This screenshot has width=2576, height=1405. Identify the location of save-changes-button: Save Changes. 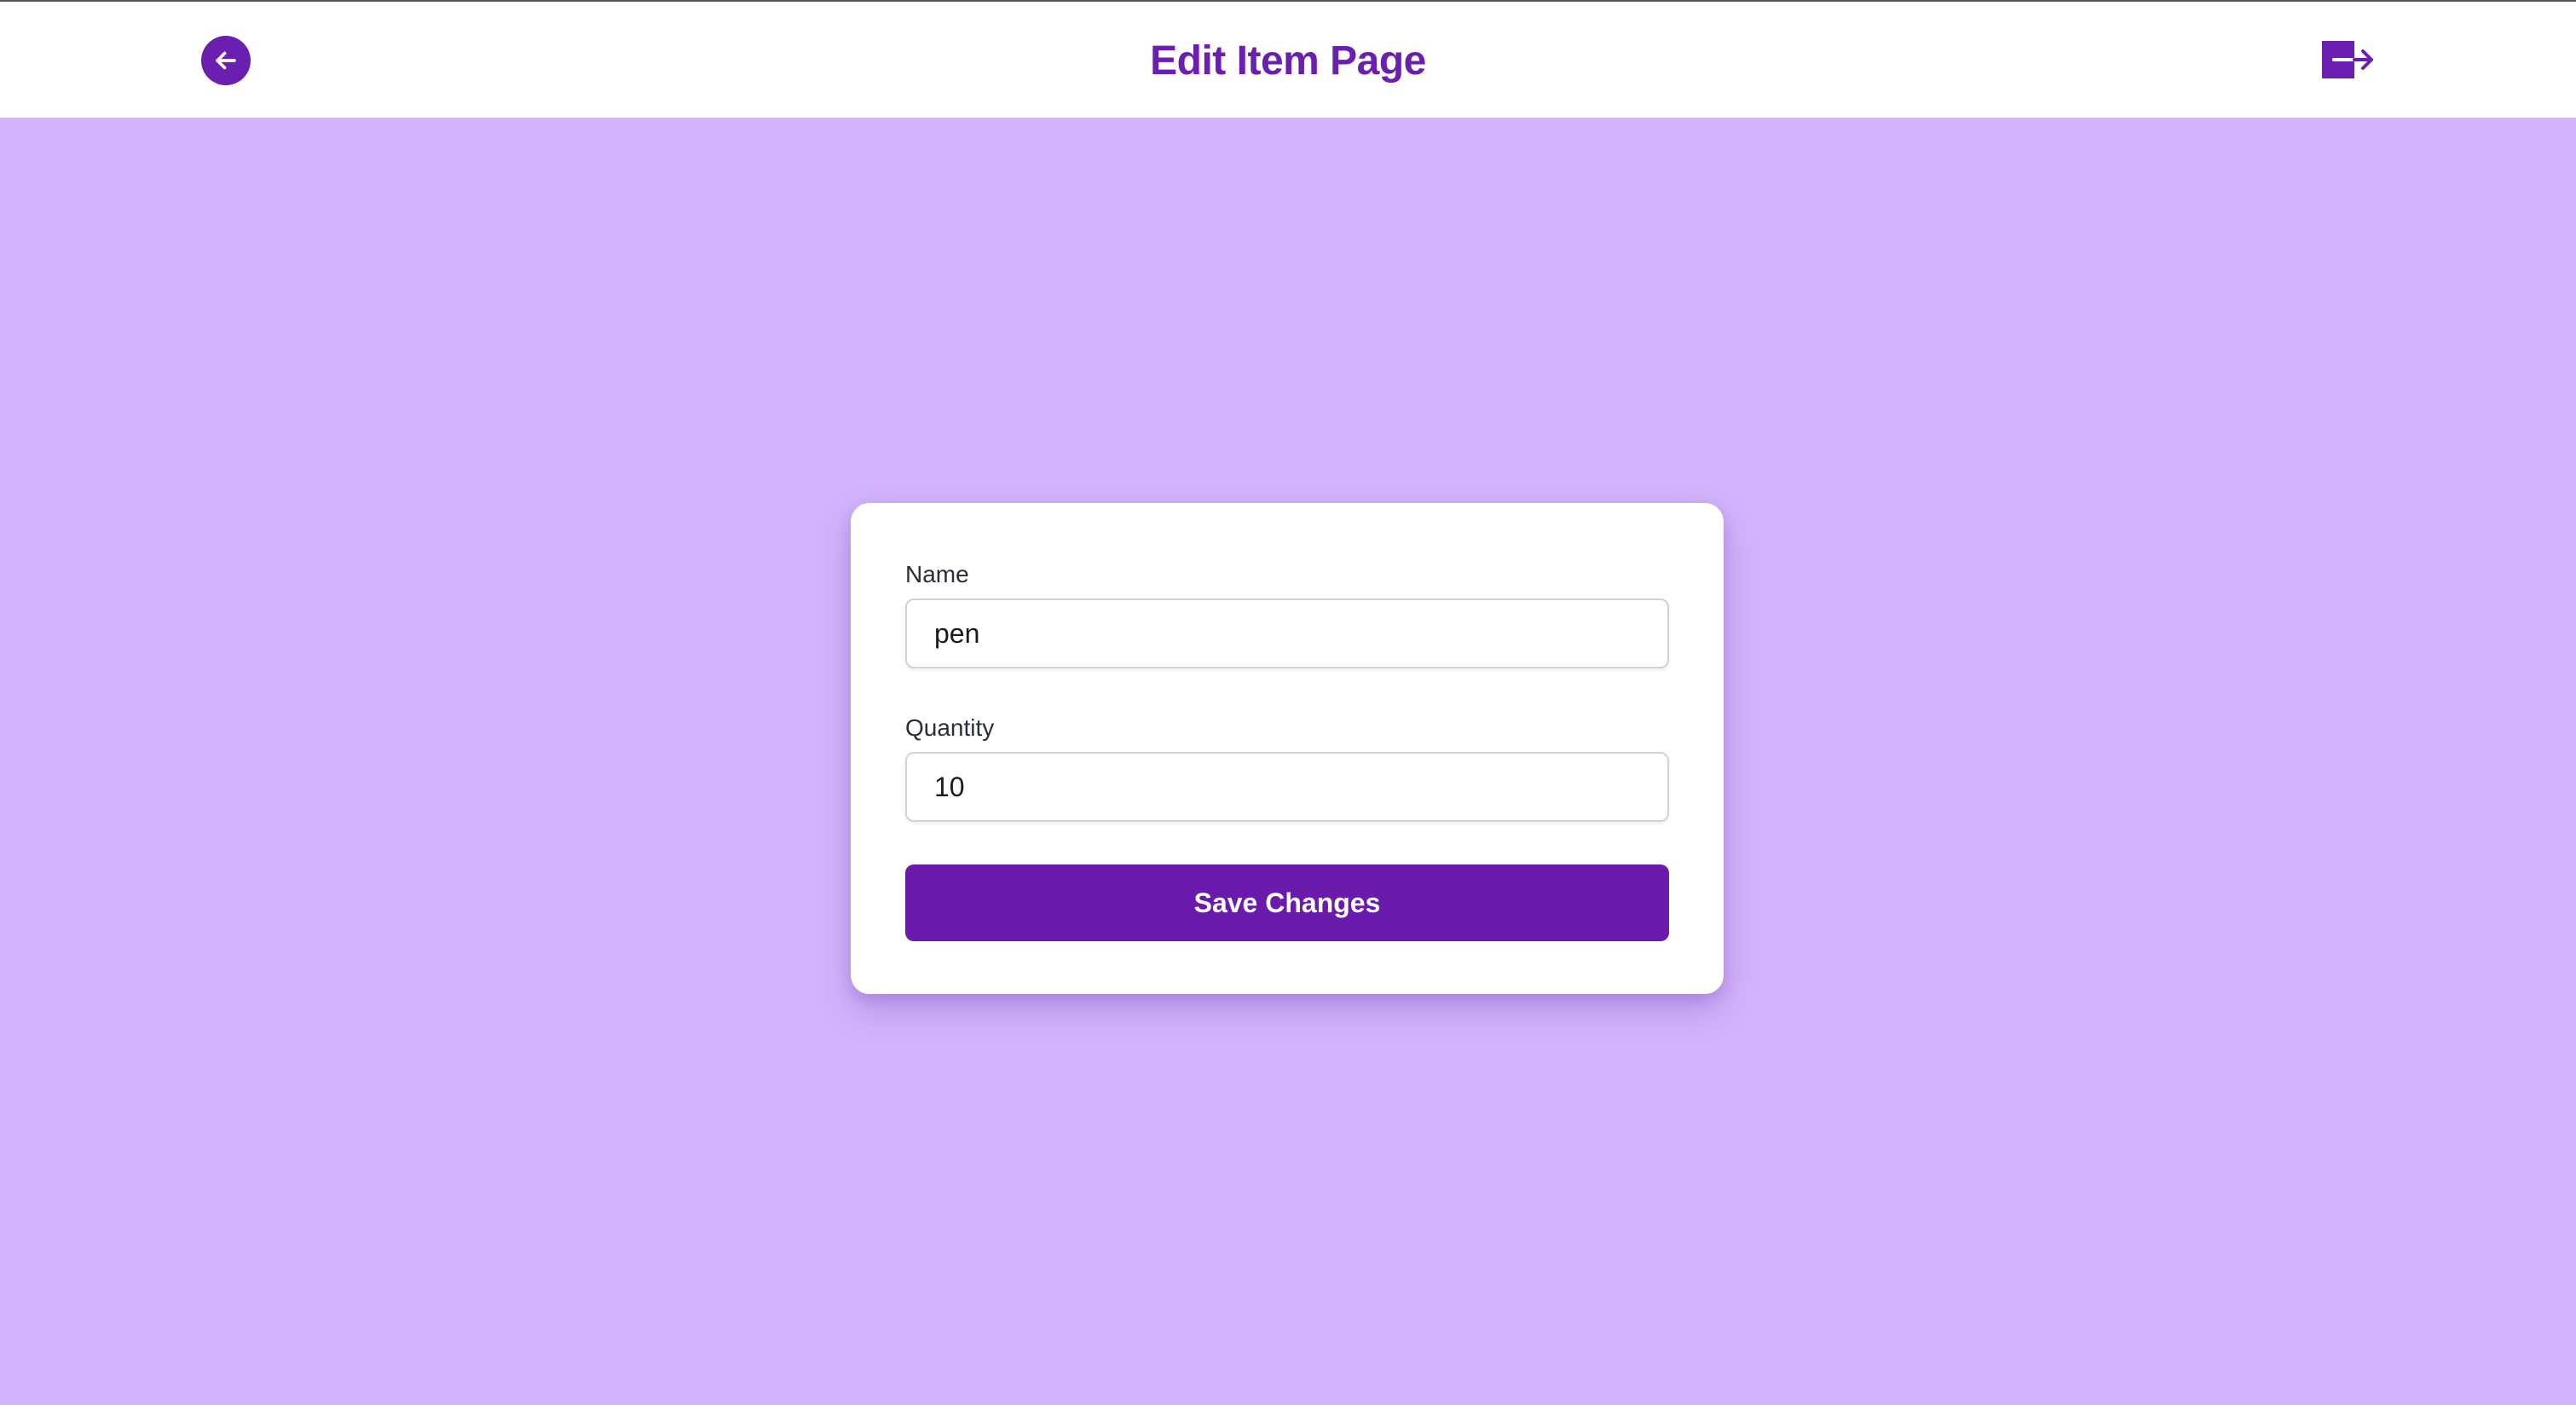
(1287, 902).